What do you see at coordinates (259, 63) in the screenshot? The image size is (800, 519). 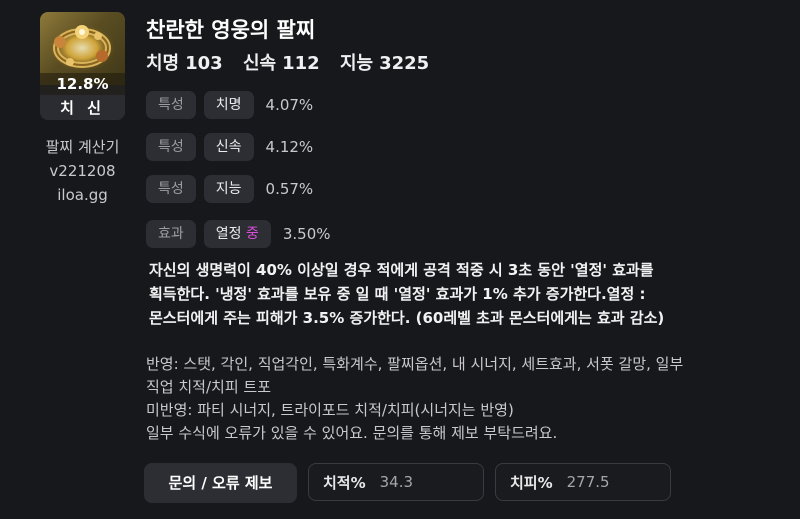 I see `stat-label: 신속` at bounding box center [259, 63].